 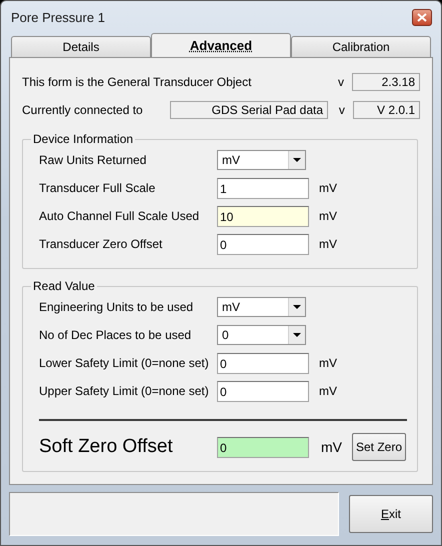 I want to click on field-label: Transducer Full Scale, so click(x=97, y=188).